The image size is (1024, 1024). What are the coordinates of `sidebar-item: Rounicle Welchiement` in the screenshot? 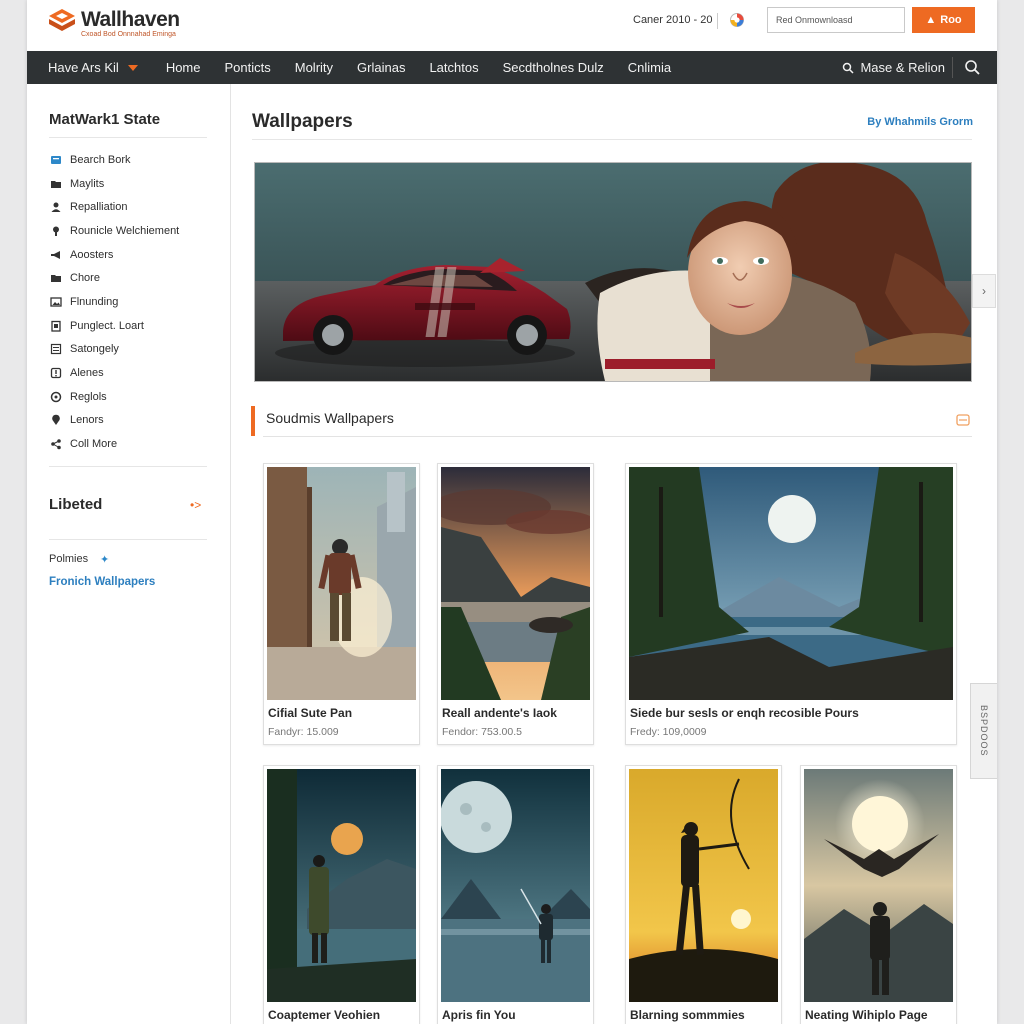 It's located at (114, 231).